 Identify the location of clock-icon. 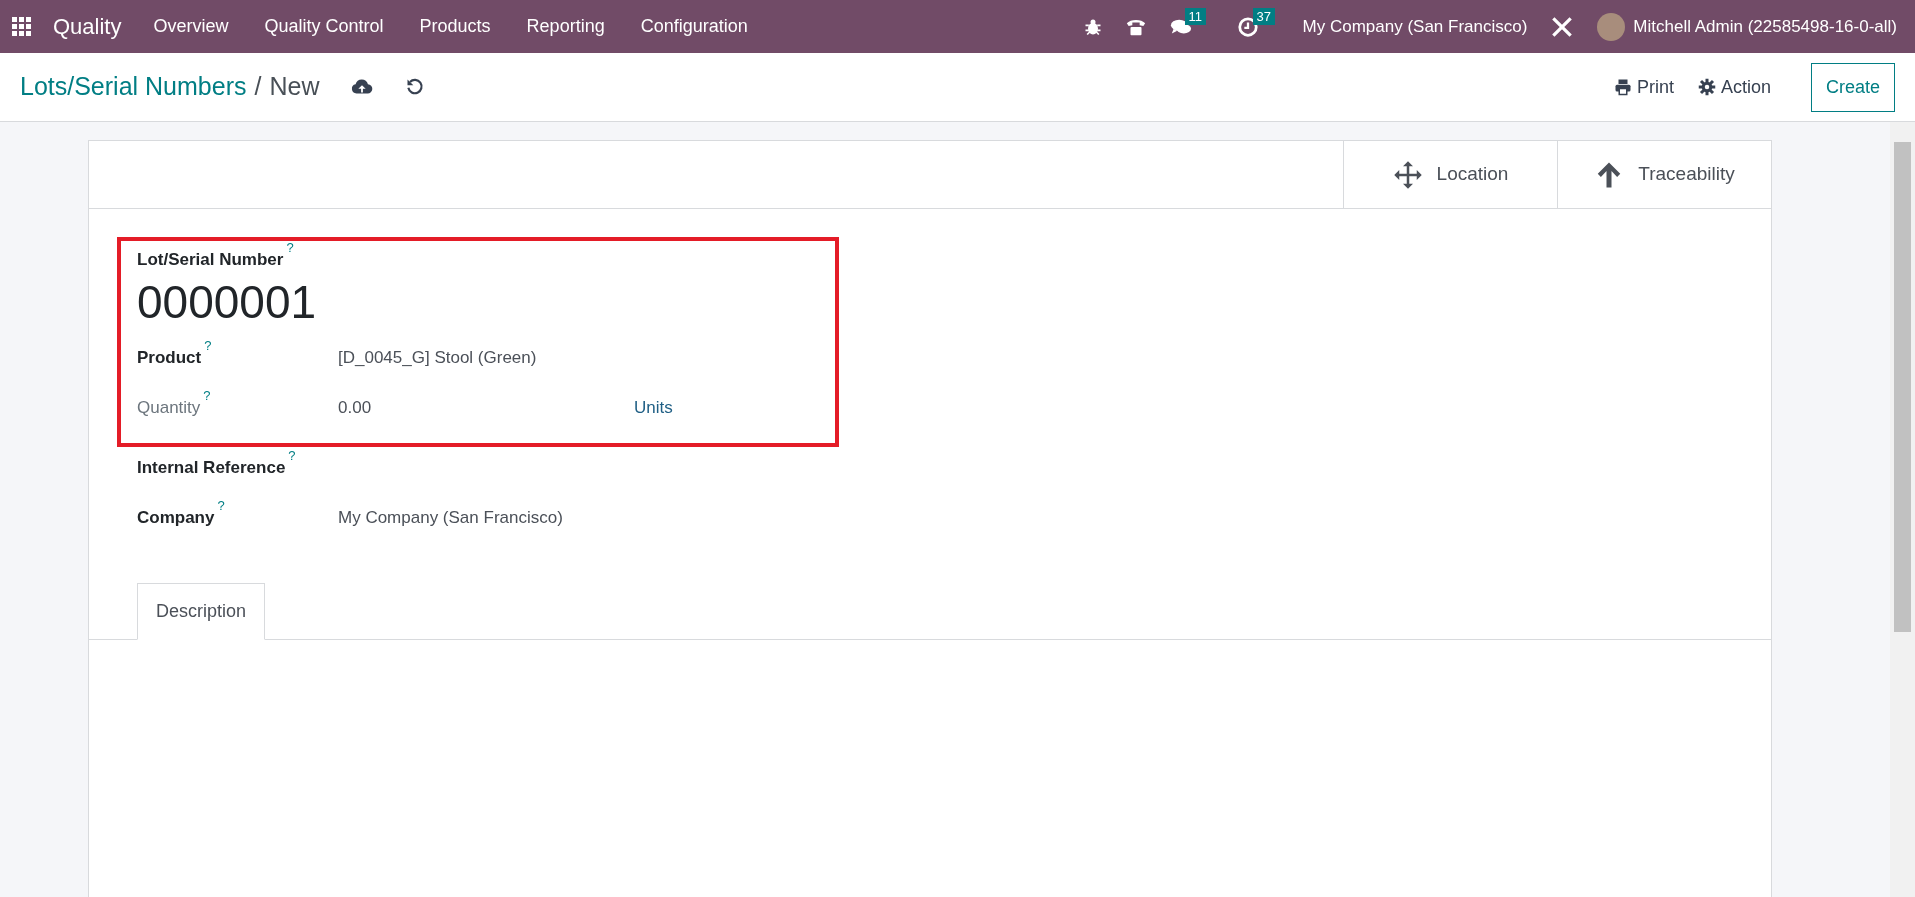
(1247, 26).